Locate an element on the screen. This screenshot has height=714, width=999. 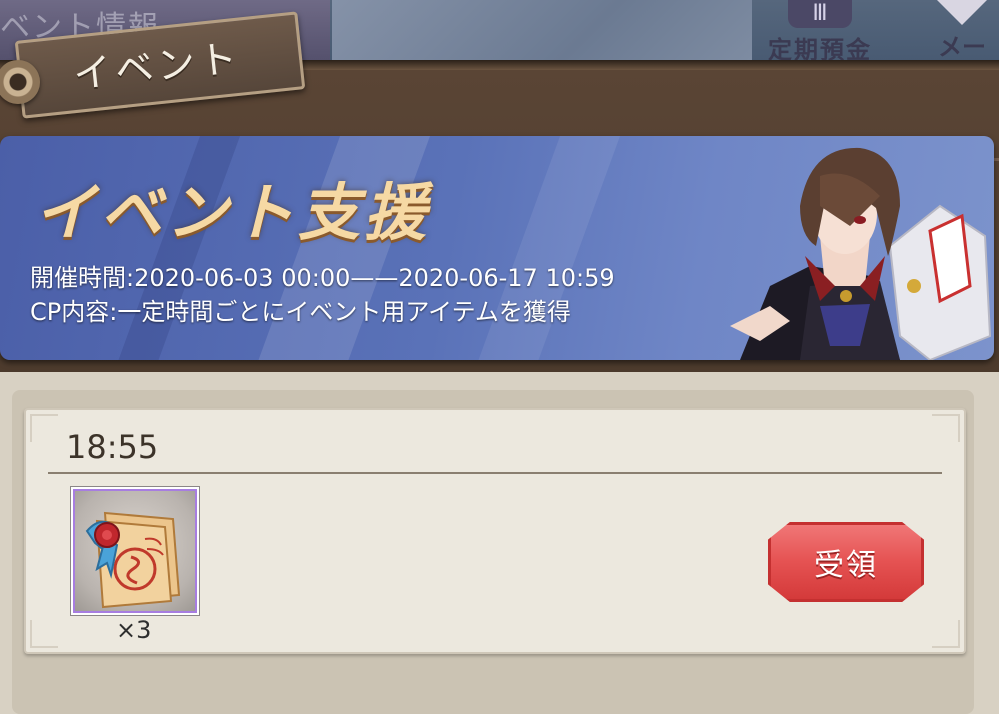
reward-item-inner is located at coordinates (135, 551).